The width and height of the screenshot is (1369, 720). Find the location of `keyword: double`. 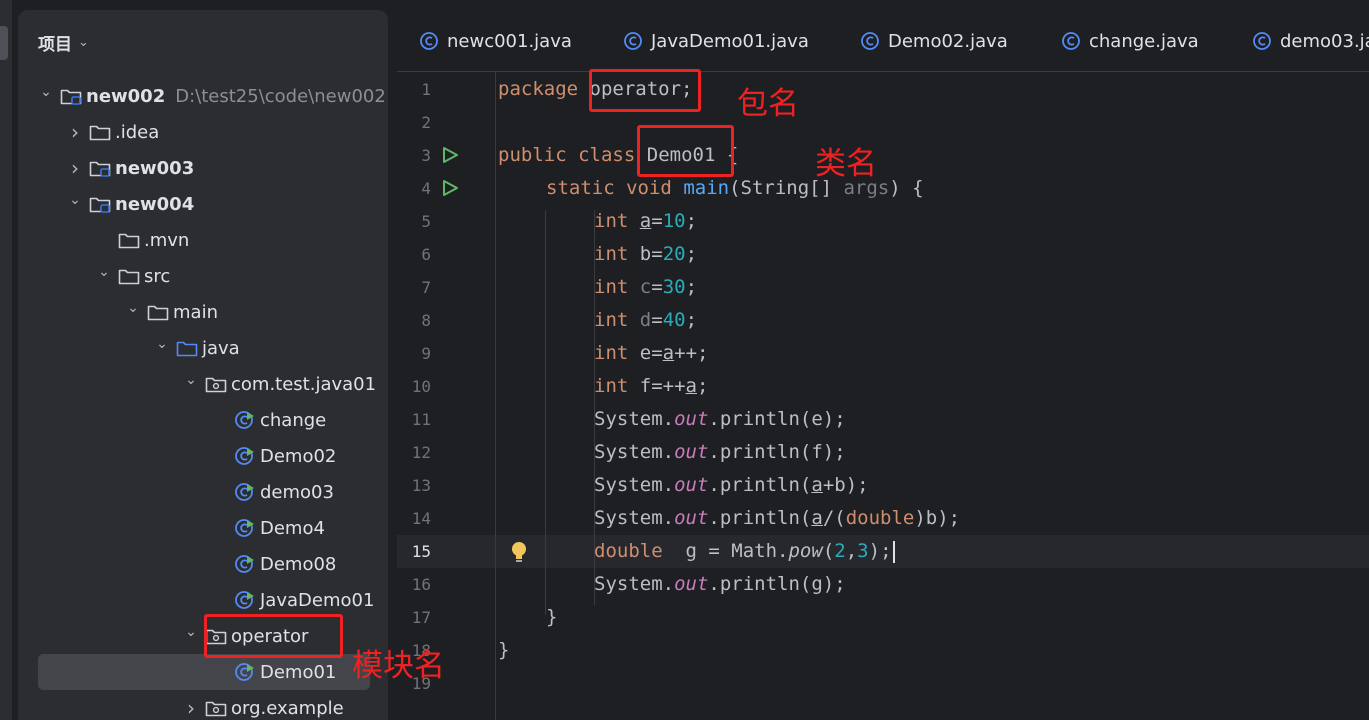

keyword: double is located at coordinates (880, 518).